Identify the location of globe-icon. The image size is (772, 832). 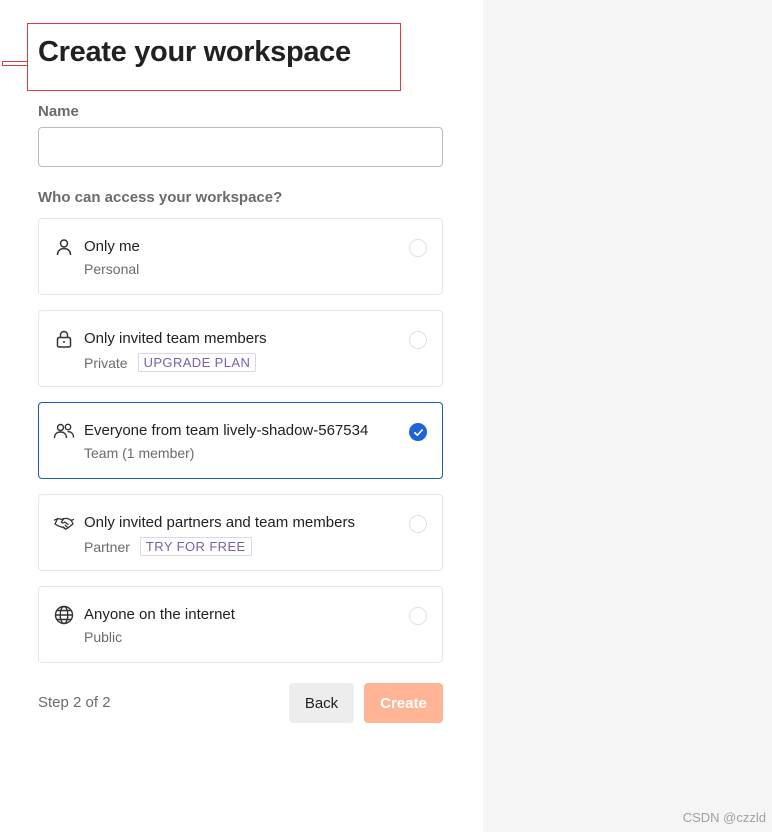
(64, 615).